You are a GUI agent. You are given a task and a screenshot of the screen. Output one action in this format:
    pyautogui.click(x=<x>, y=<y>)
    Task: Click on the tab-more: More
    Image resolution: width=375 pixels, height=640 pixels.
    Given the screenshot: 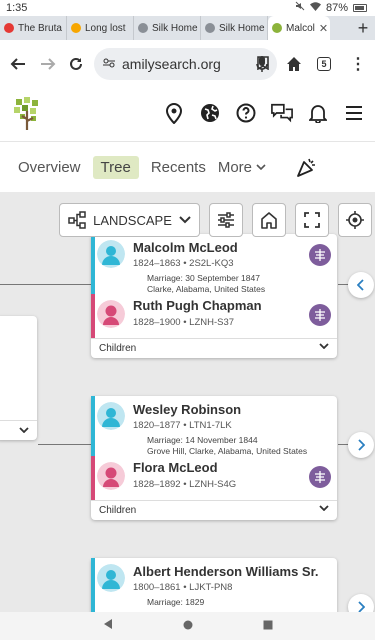 What is the action you would take?
    pyautogui.click(x=242, y=167)
    